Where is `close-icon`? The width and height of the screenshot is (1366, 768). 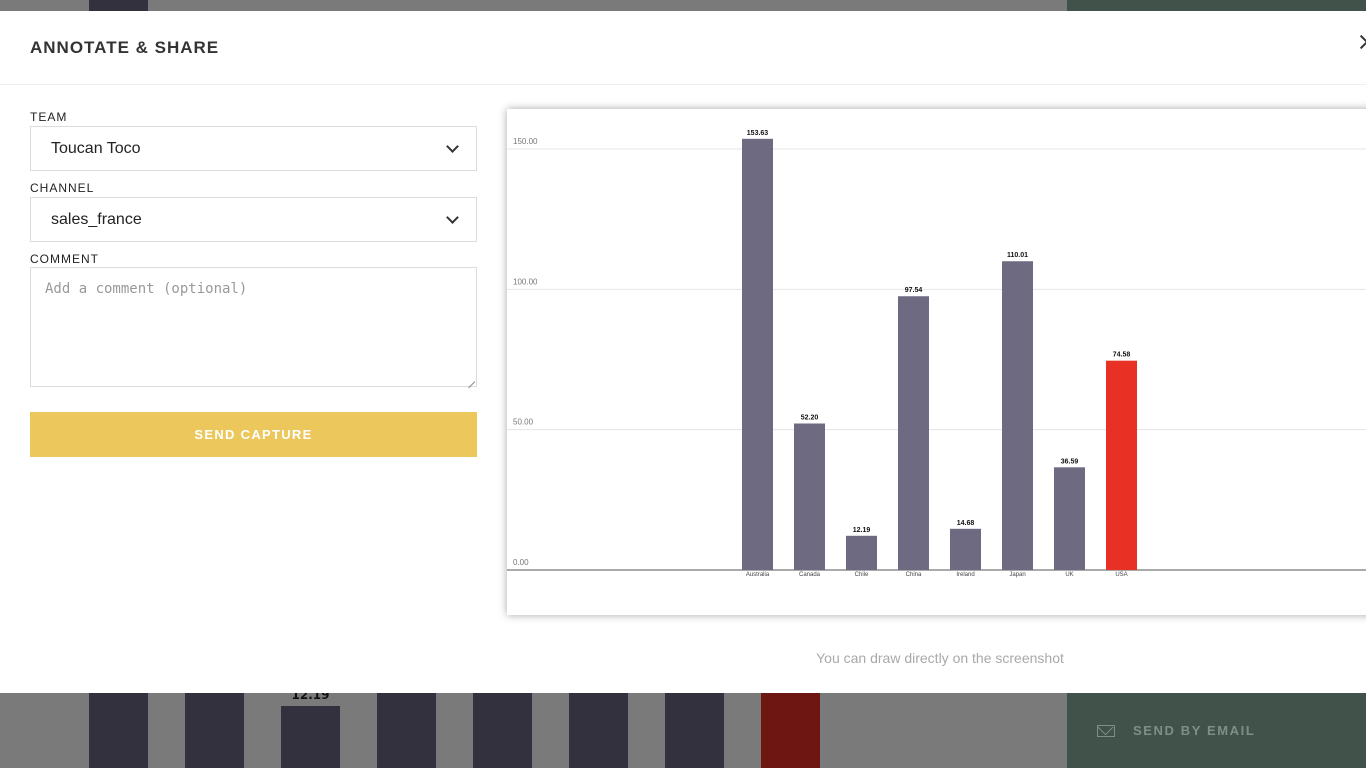
close-icon is located at coordinates (1362, 42).